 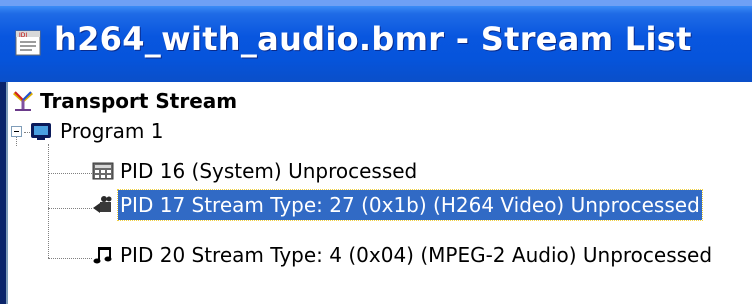 What do you see at coordinates (102, 255) in the screenshot?
I see `music-note-icon` at bounding box center [102, 255].